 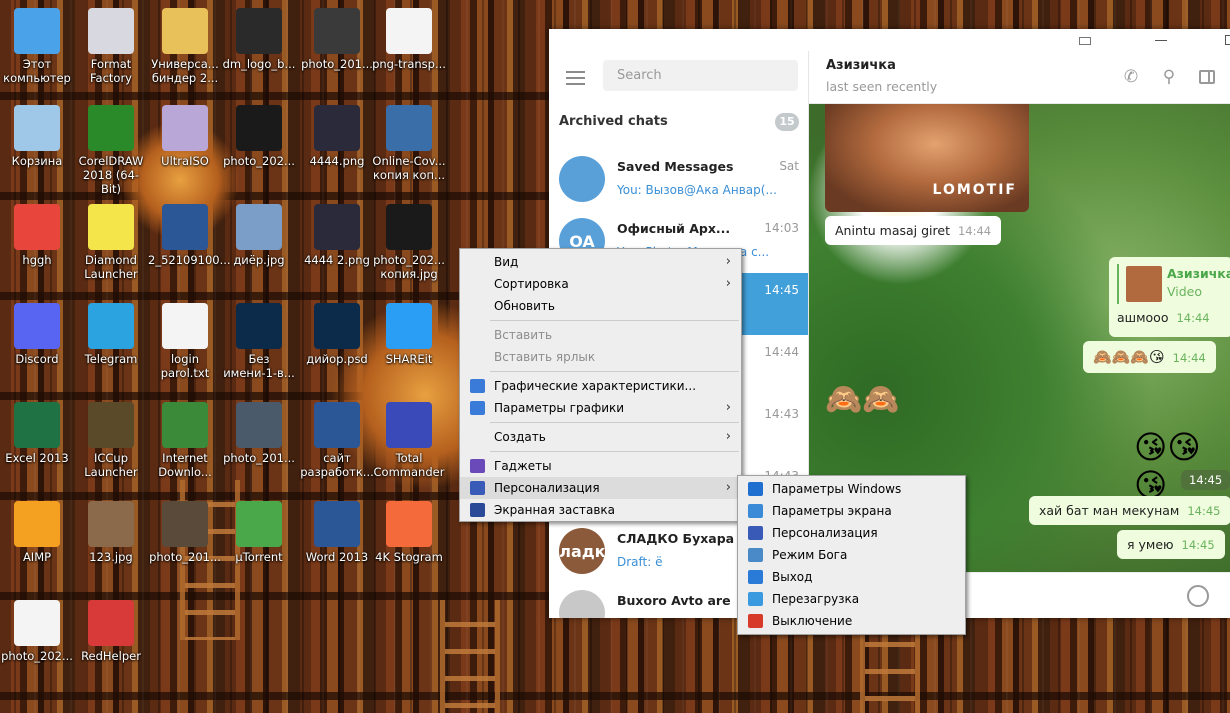 What do you see at coordinates (259, 532) in the screenshot?
I see `desktop-icon: µTorrent` at bounding box center [259, 532].